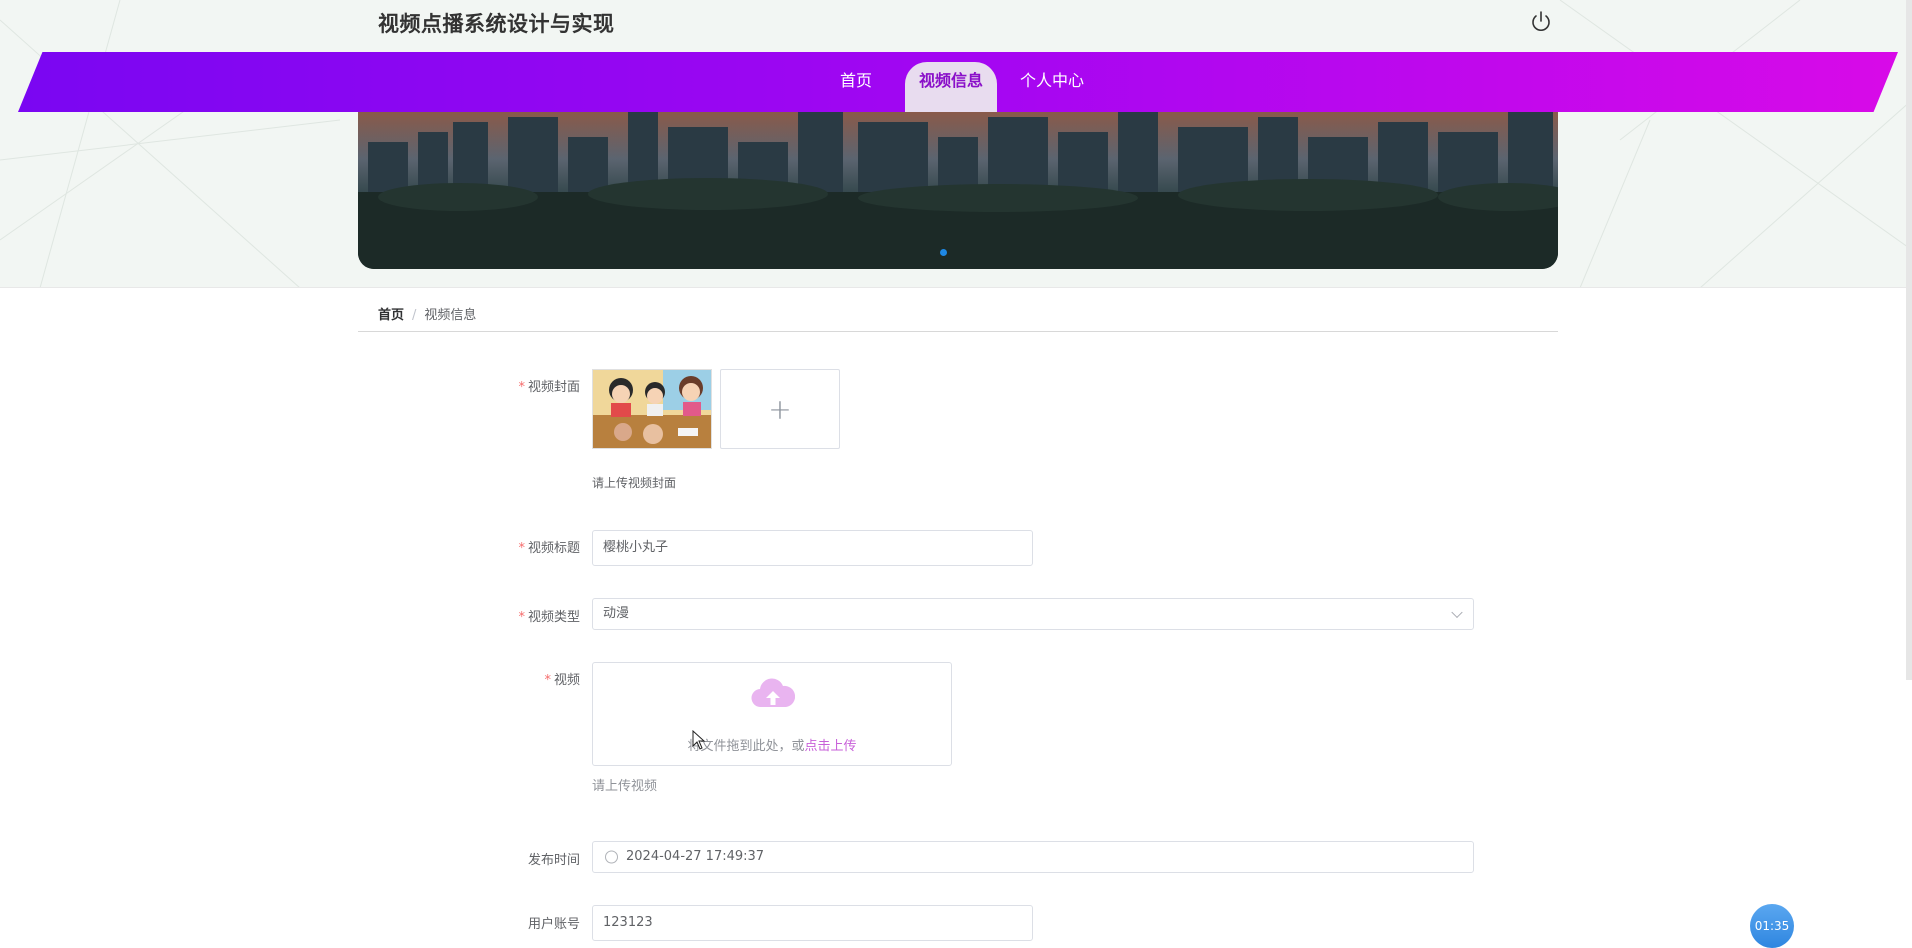 This screenshot has height=948, width=1912. What do you see at coordinates (521, 387) in the screenshot?
I see `required-mark: *` at bounding box center [521, 387].